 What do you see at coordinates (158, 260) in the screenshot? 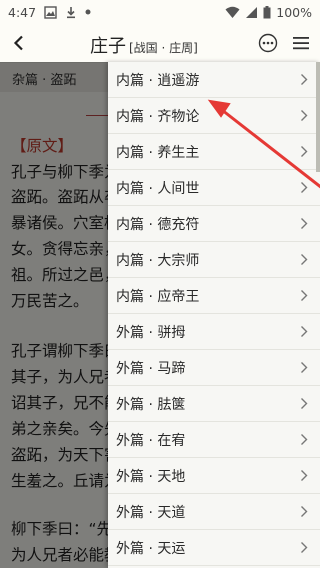
I see `drawer-item-label: 内篇 · 大宗师` at bounding box center [158, 260].